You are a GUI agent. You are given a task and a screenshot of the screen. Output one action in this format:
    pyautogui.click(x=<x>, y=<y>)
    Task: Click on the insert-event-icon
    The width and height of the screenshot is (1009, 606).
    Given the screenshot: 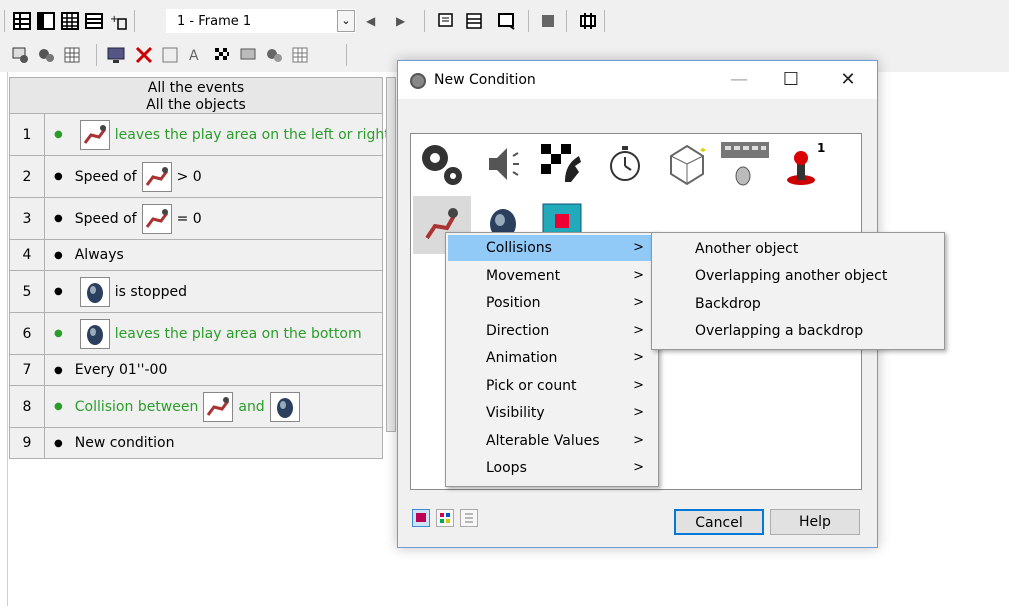 What is the action you would take?
    pyautogui.click(x=506, y=21)
    